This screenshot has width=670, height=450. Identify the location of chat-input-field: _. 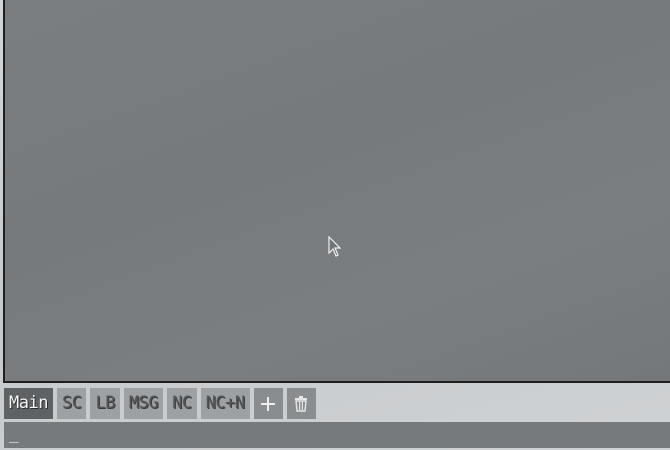
(337, 435).